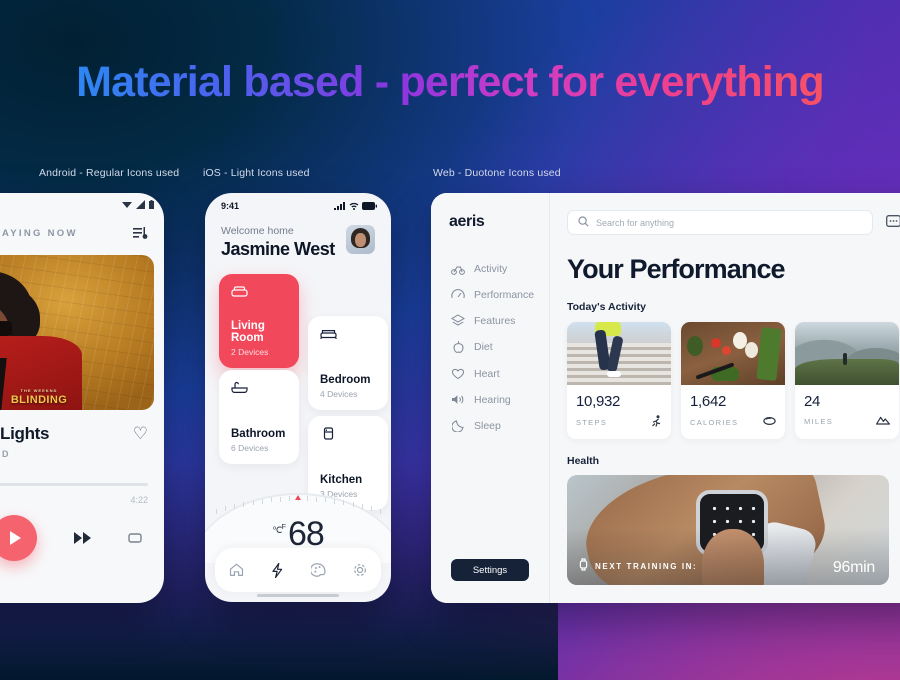 The image size is (900, 680). I want to click on room-card-bedroom: Bedroom 4 Devices, so click(348, 363).